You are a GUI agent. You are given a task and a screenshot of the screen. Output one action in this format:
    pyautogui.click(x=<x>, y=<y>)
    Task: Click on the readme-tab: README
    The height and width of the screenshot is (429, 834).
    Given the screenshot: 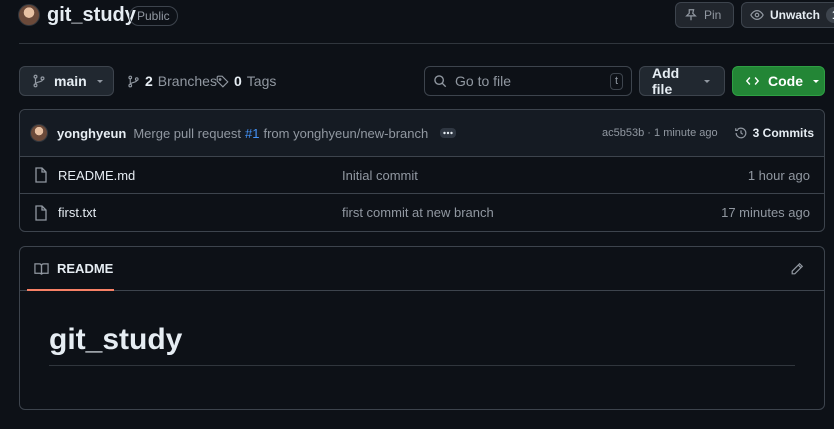 What is the action you would take?
    pyautogui.click(x=73, y=268)
    